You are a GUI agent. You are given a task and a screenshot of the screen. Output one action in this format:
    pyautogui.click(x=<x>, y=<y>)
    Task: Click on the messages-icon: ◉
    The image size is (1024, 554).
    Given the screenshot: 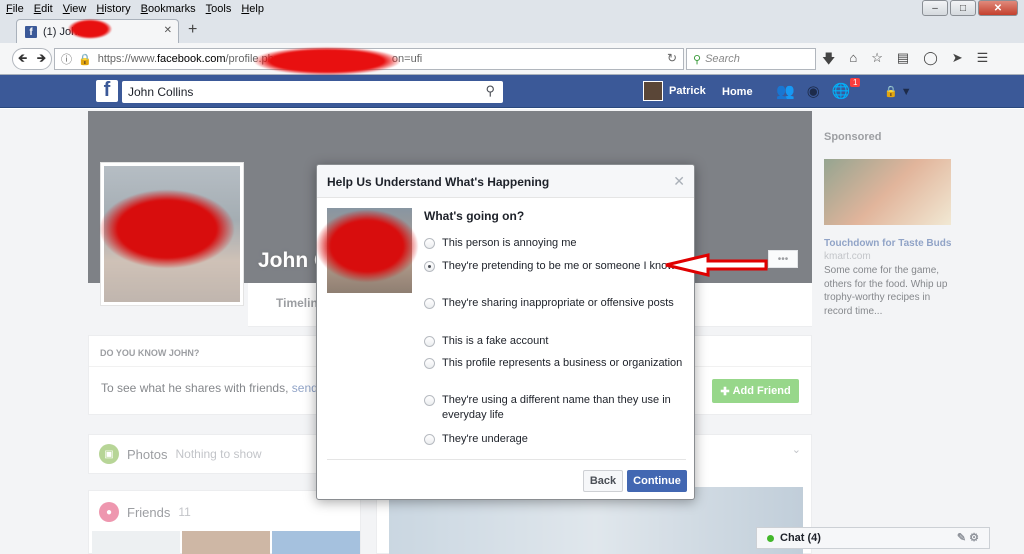 What is the action you would take?
    pyautogui.click(x=813, y=91)
    